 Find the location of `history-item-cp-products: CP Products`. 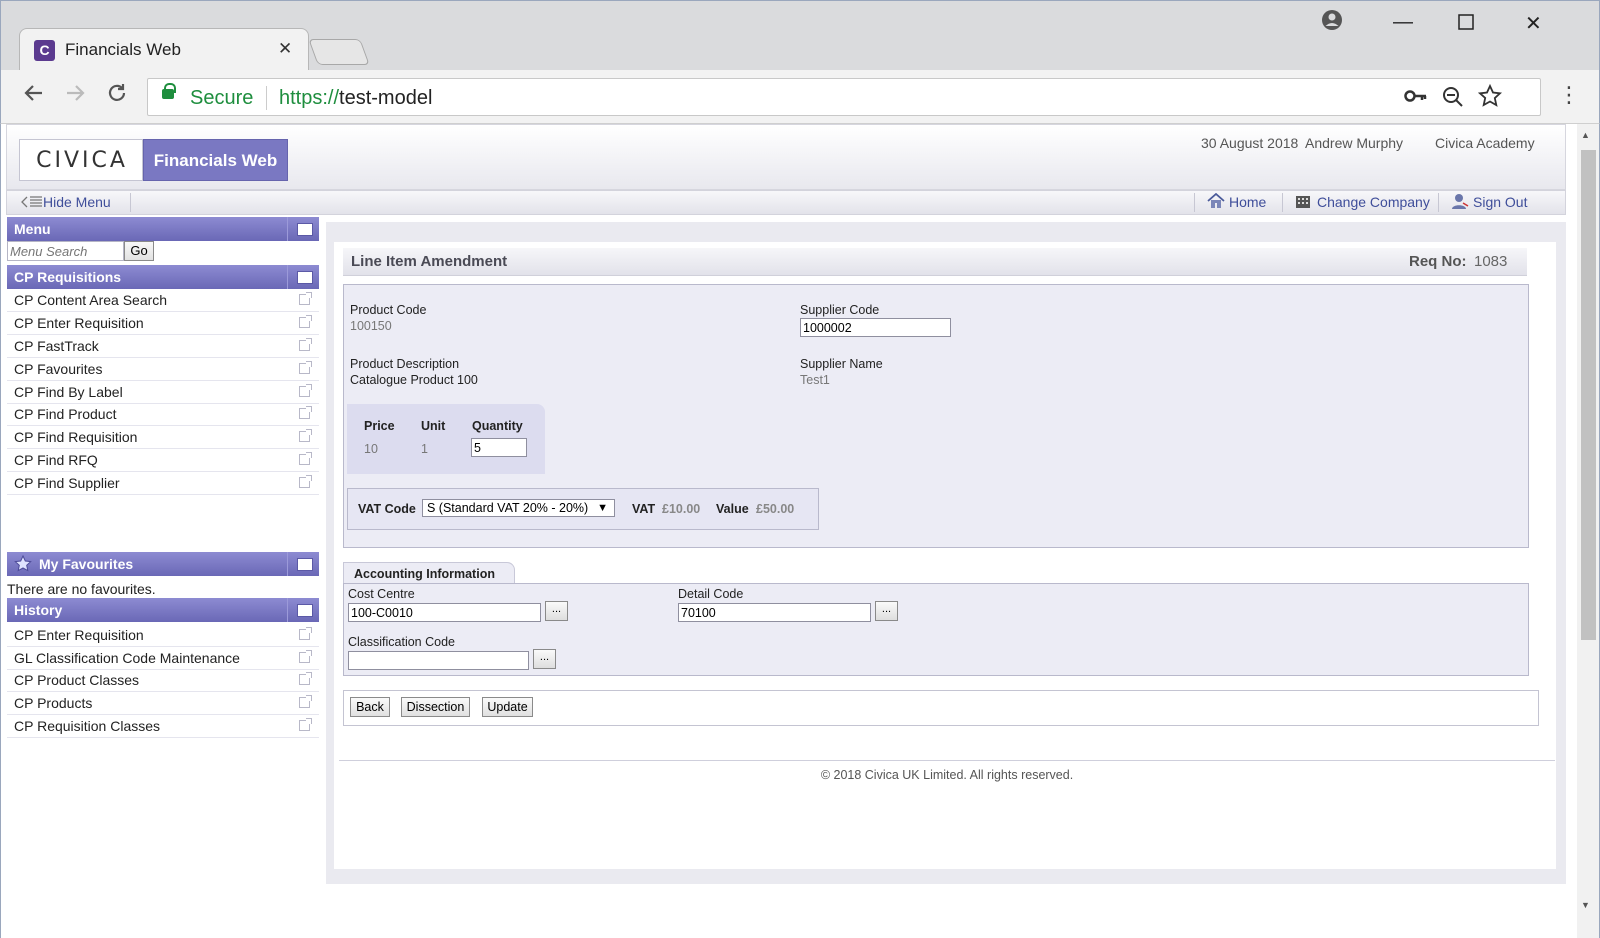

history-item-cp-products: CP Products is located at coordinates (163, 703).